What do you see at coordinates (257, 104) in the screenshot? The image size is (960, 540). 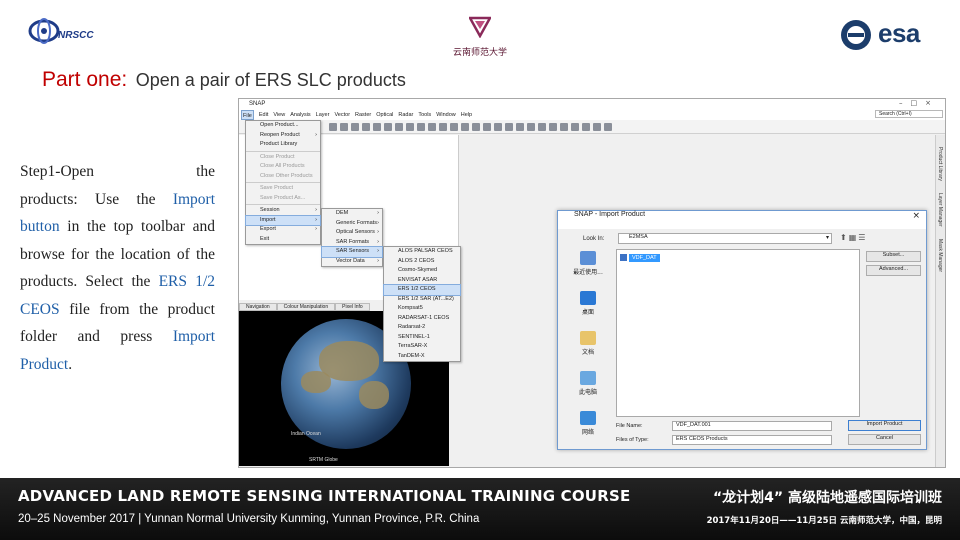 I see `snap-window-title: SNAP` at bounding box center [257, 104].